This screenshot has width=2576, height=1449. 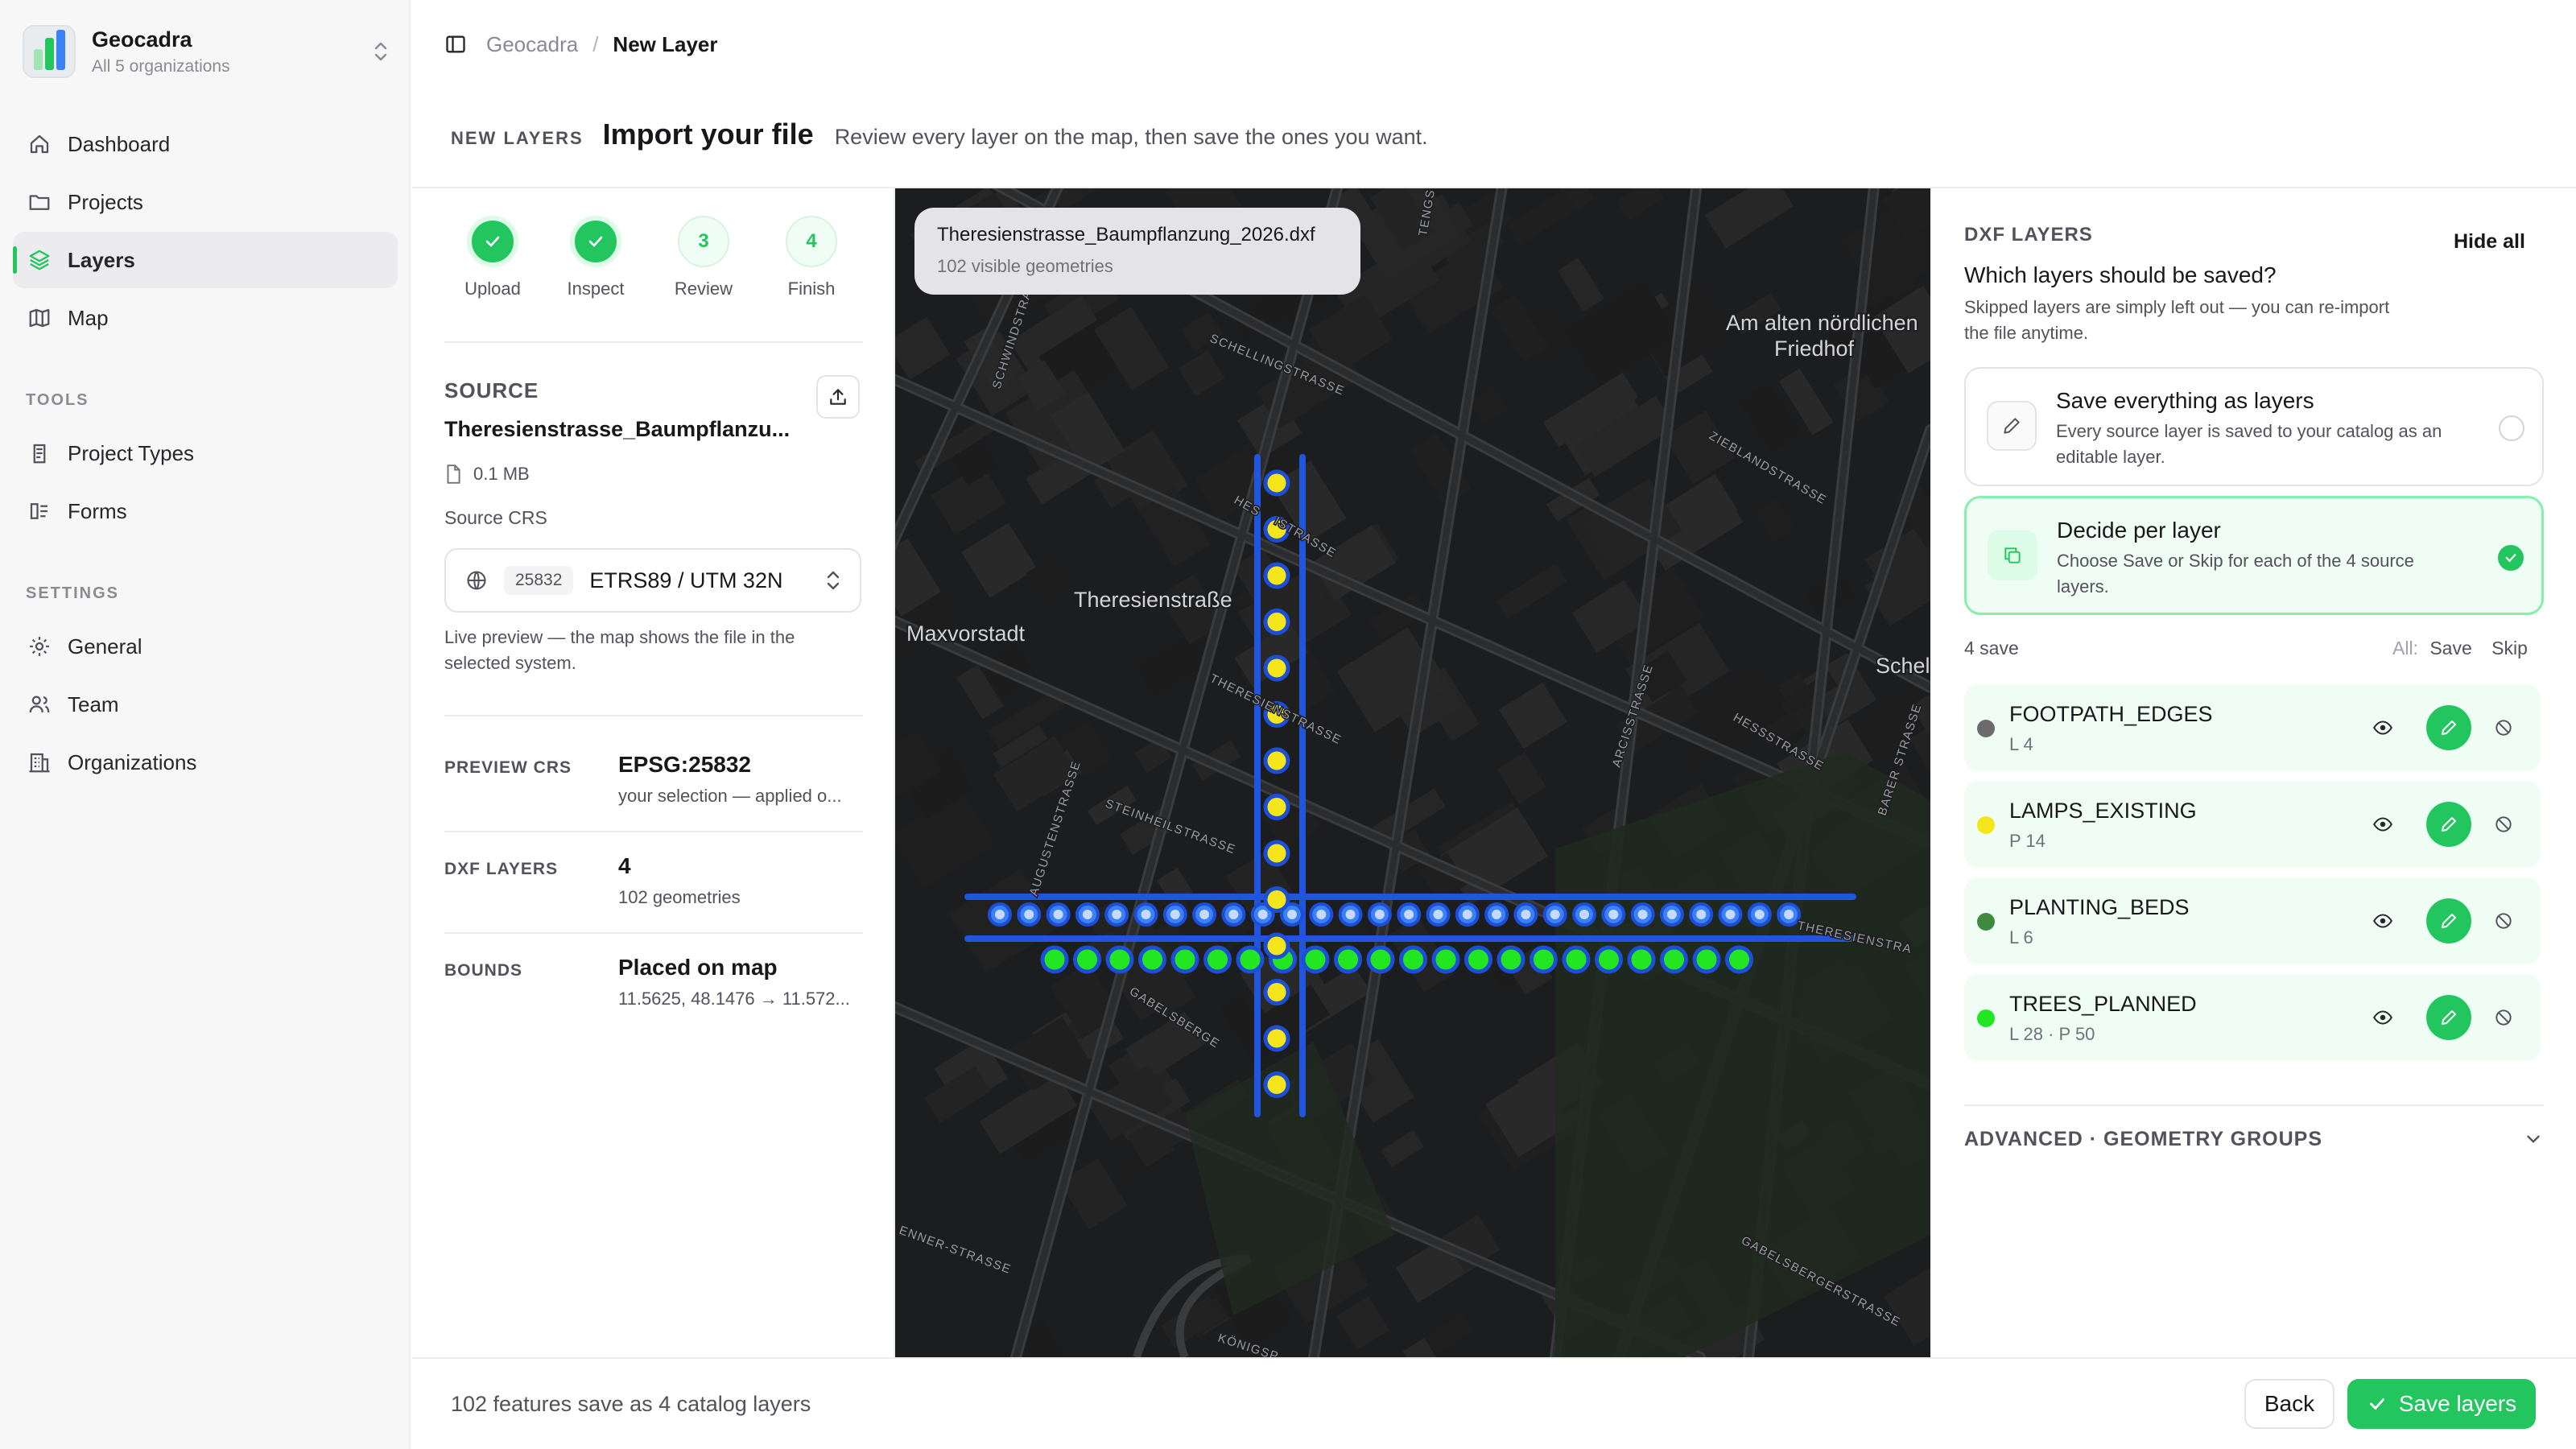 I want to click on users-icon, so click(x=39, y=704).